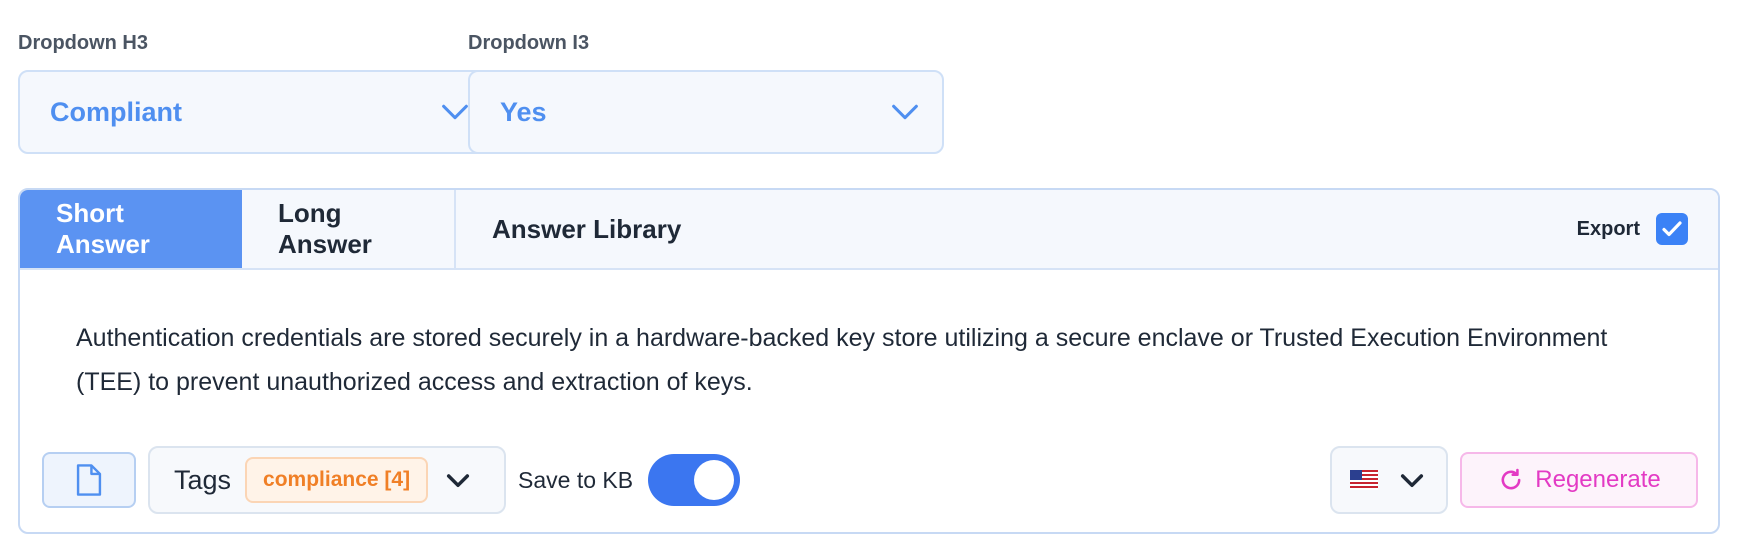 The width and height of the screenshot is (1742, 558). What do you see at coordinates (83, 43) in the screenshot?
I see `dropdown-h3-label: Dropdown H3` at bounding box center [83, 43].